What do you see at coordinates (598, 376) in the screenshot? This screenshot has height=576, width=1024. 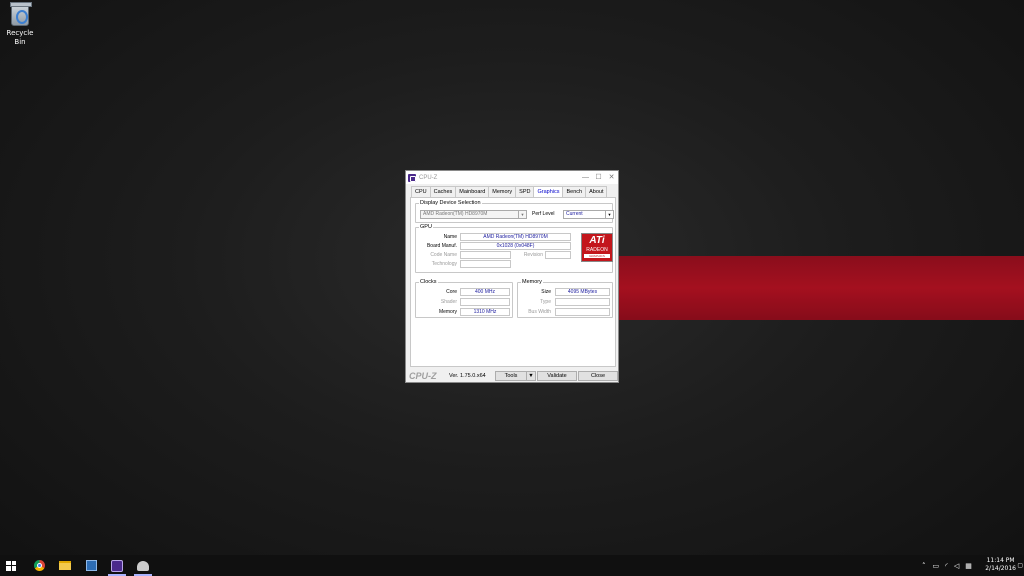 I see `close-button: Close` at bounding box center [598, 376].